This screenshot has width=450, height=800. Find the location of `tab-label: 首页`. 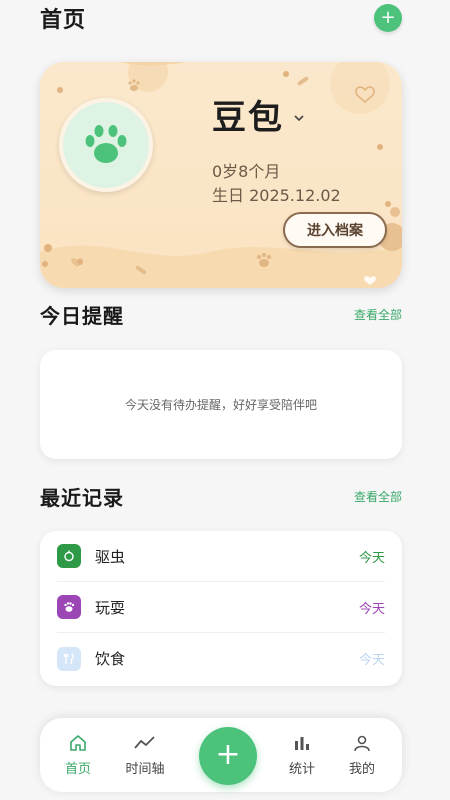

tab-label: 首页 is located at coordinates (77, 769).